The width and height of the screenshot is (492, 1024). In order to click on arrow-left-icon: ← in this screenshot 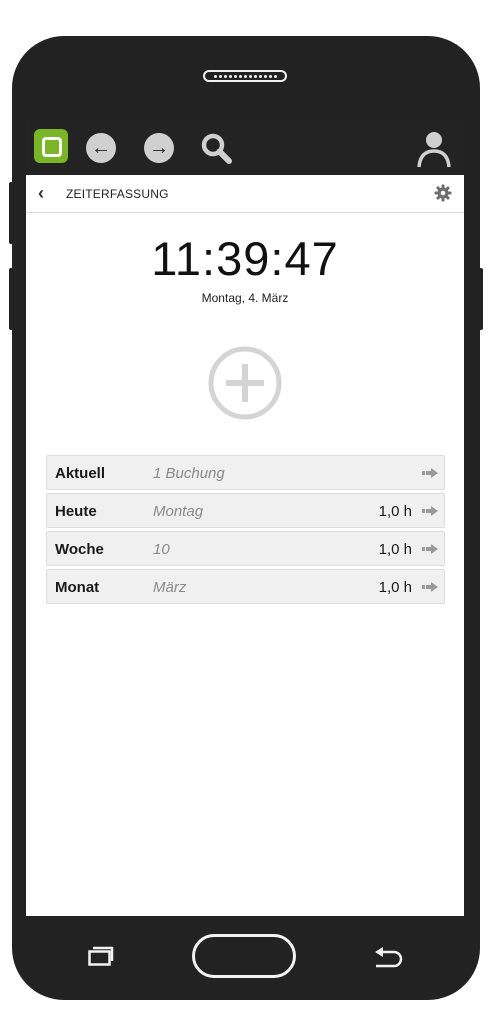, I will do `click(101, 148)`.